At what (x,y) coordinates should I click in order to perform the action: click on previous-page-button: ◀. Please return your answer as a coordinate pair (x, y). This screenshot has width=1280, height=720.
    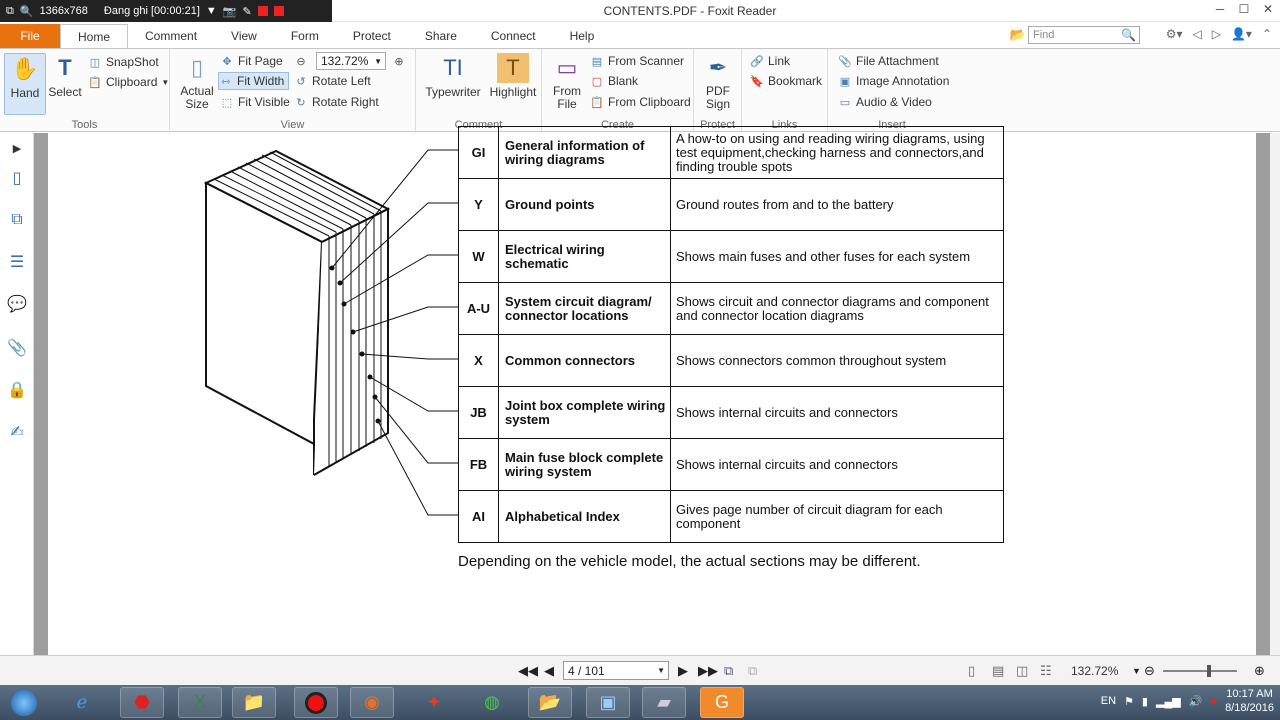
    Looking at the image, I should click on (549, 671).